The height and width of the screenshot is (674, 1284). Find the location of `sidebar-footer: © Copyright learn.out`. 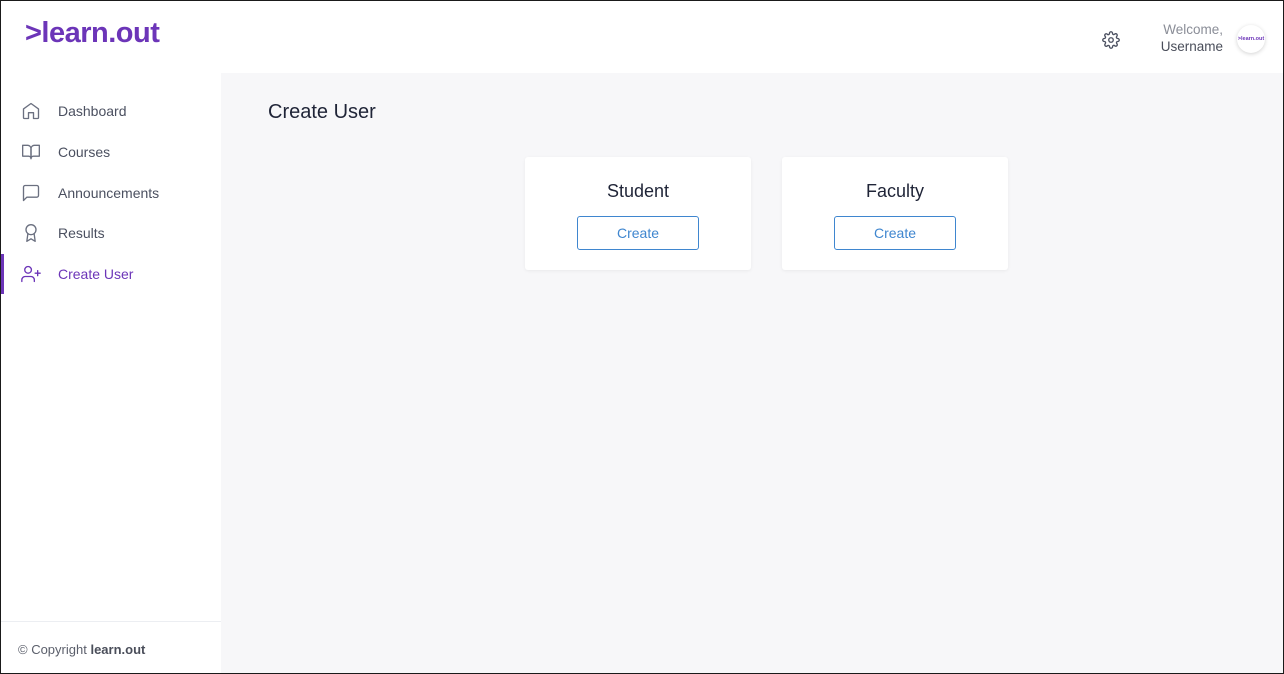

sidebar-footer: © Copyright learn.out is located at coordinates (111, 647).